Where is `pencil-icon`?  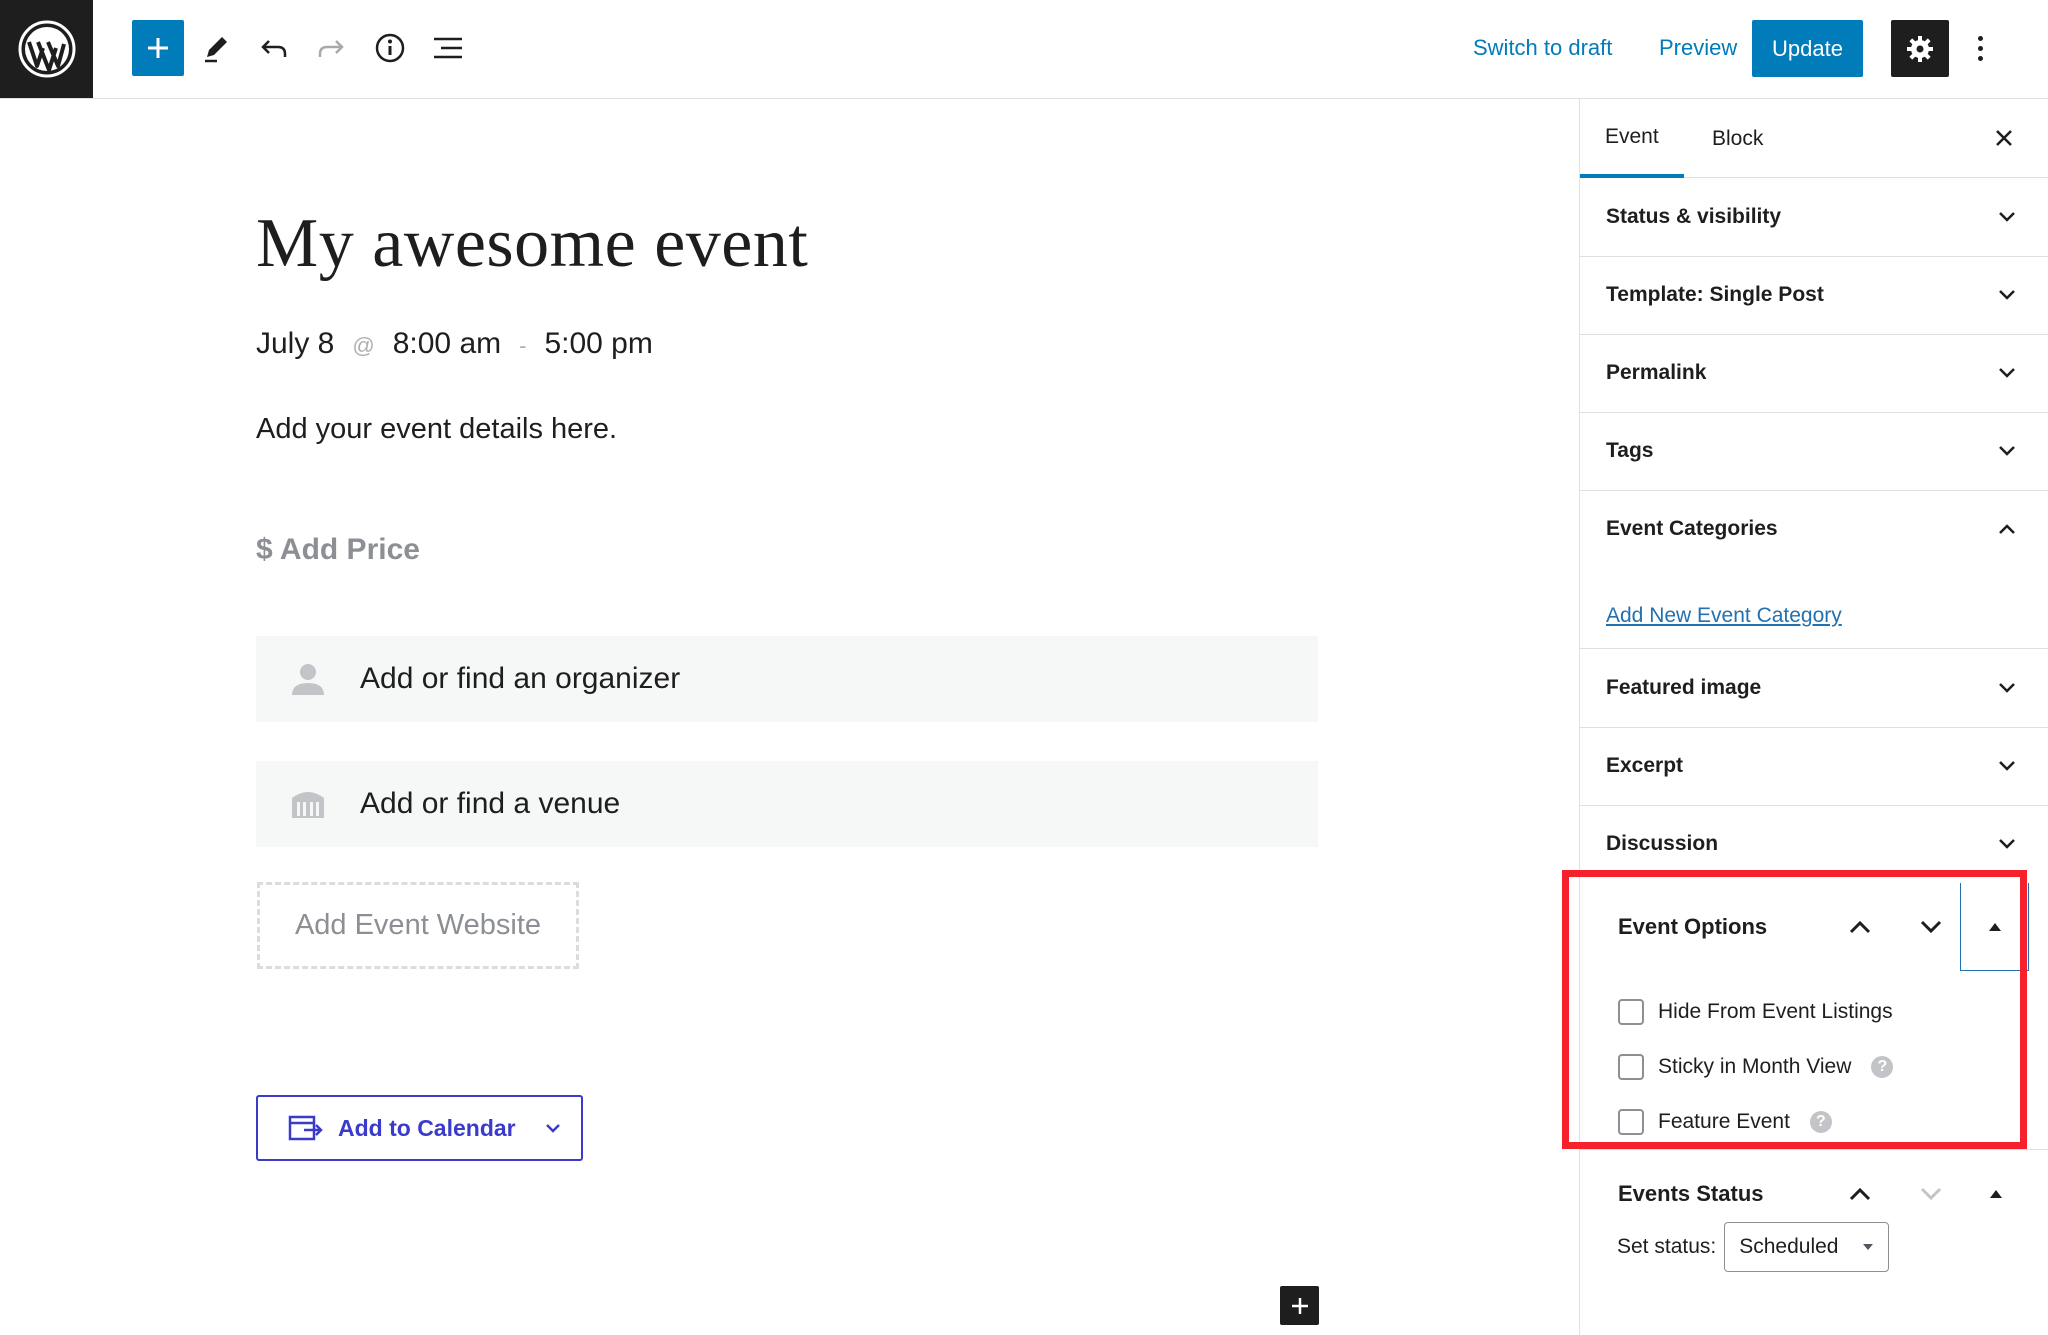
pencil-icon is located at coordinates (216, 50).